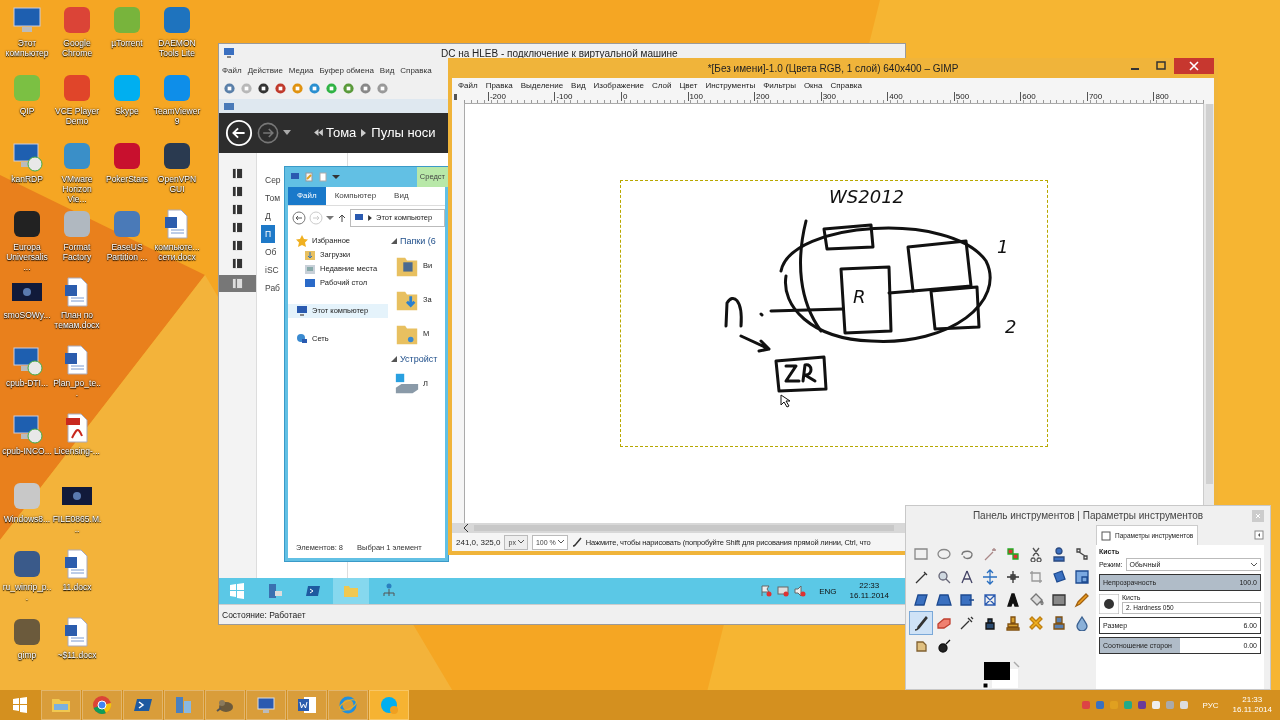 The image size is (1280, 720). I want to click on ruler-label: 0, so click(624, 96).